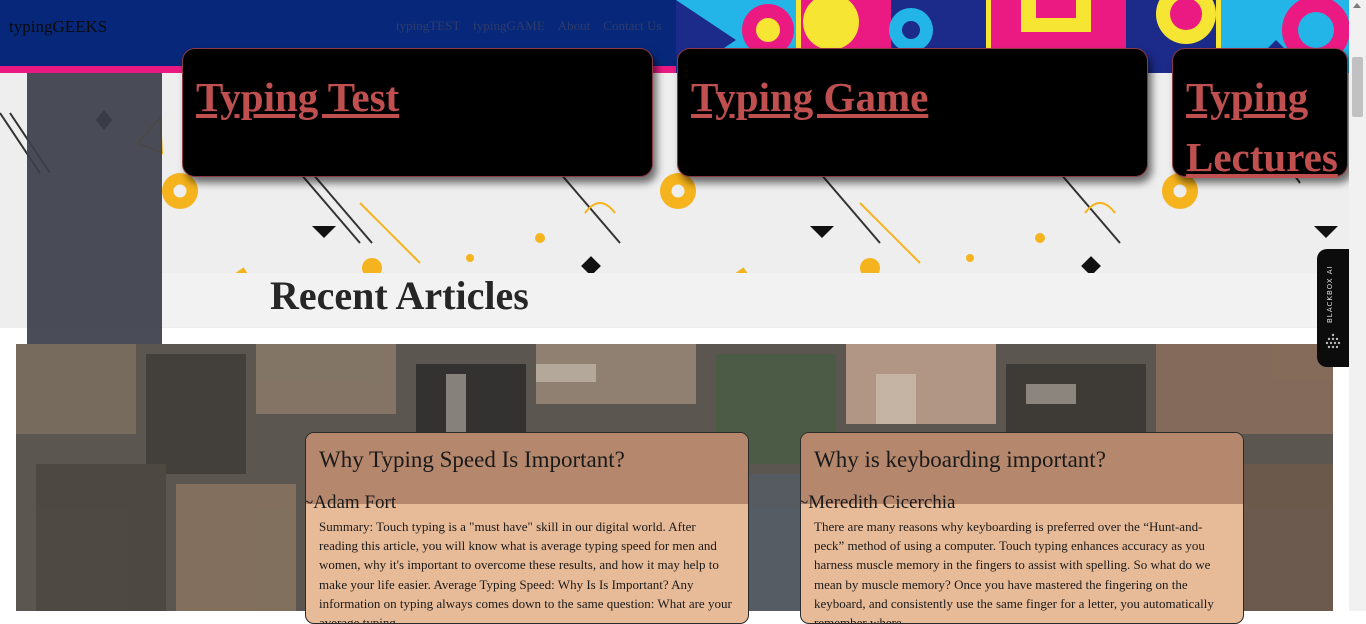 The width and height of the screenshot is (1366, 624). What do you see at coordinates (919, 97) in the screenshot?
I see `typing-game-link: Typing Game` at bounding box center [919, 97].